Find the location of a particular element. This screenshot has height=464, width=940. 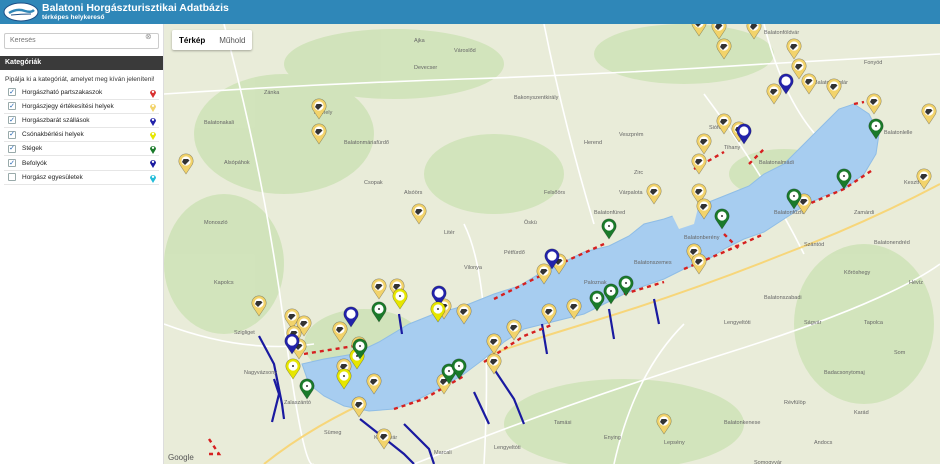

place-label: Tapolca is located at coordinates (874, 323).